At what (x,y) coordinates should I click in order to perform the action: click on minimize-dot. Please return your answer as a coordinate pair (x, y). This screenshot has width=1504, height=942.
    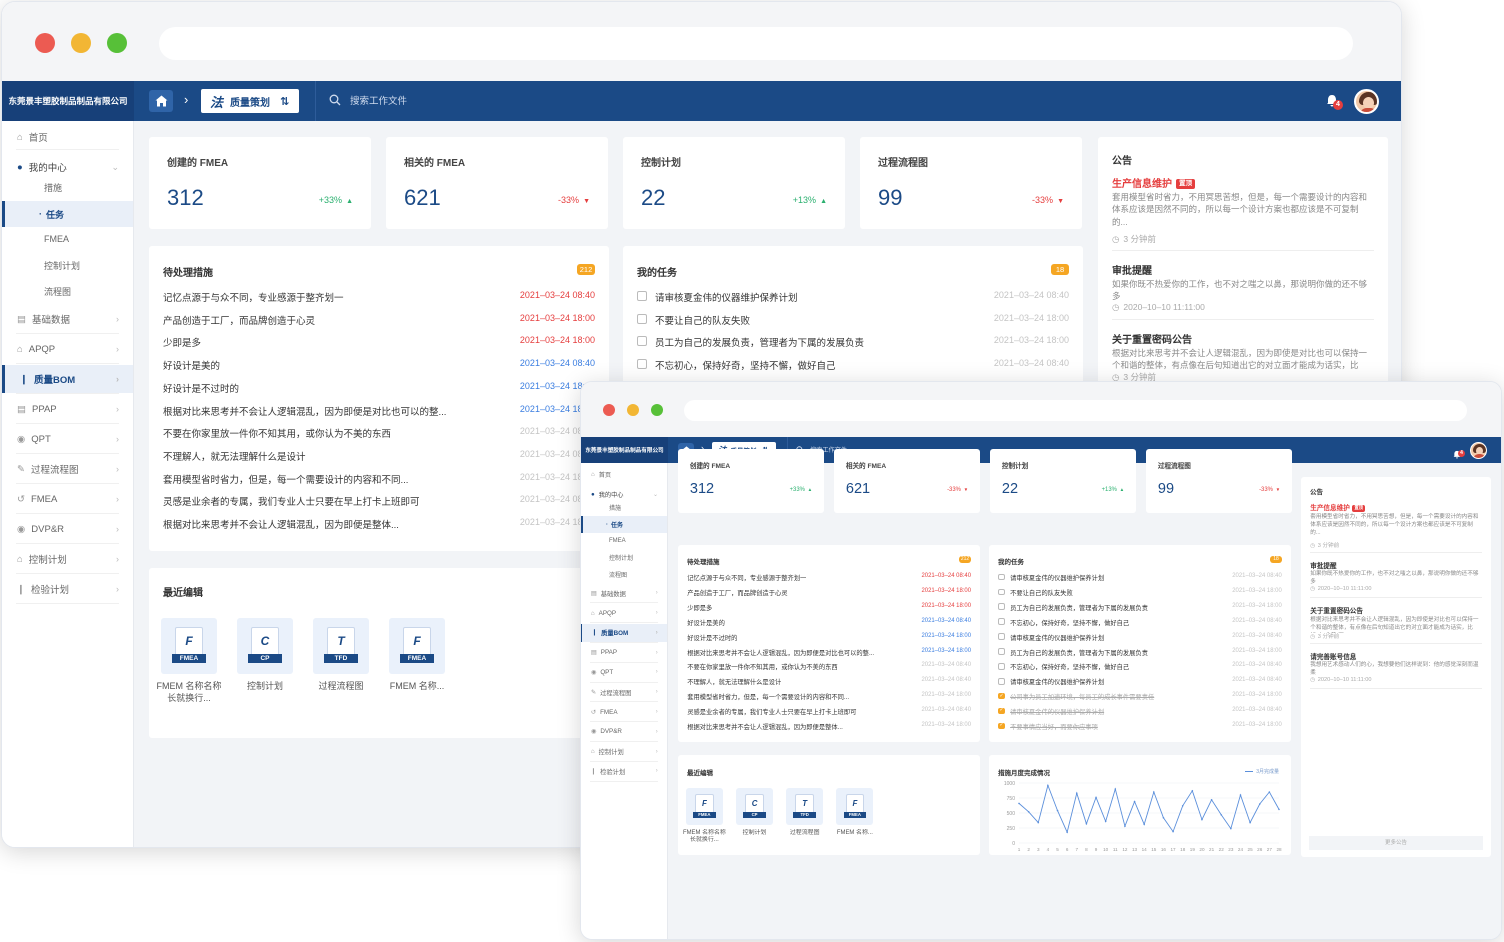
    Looking at the image, I should click on (81, 43).